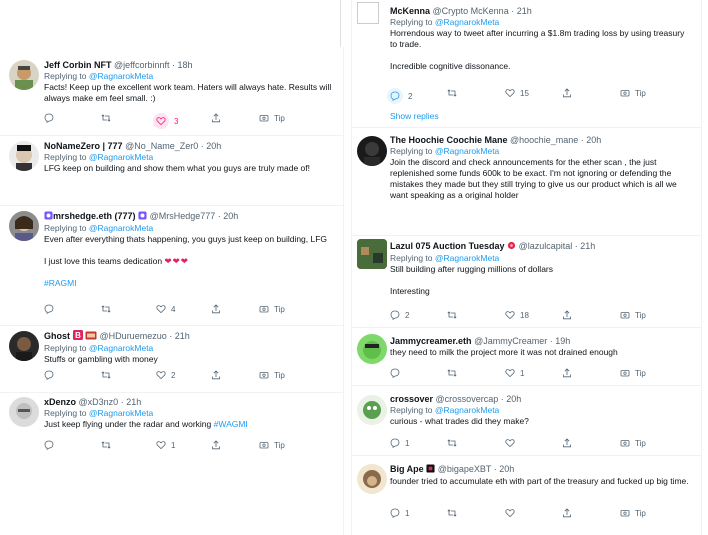 Image resolution: width=708 pixels, height=535 pixels. I want to click on timestamp: 19h, so click(562, 341).